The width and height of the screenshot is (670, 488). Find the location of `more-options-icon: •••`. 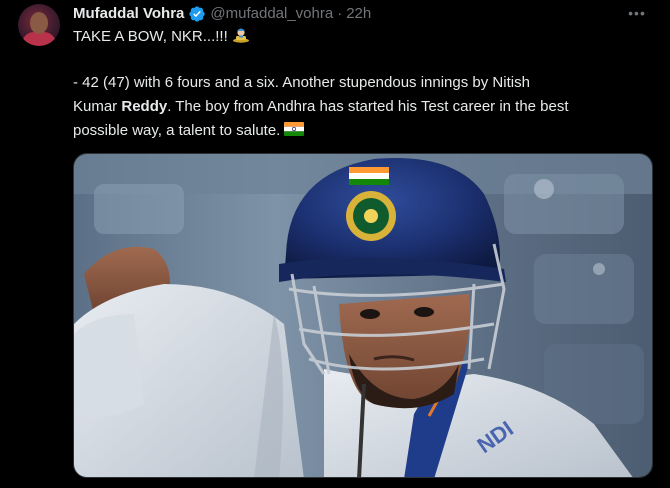

more-options-icon: ••• is located at coordinates (637, 13).